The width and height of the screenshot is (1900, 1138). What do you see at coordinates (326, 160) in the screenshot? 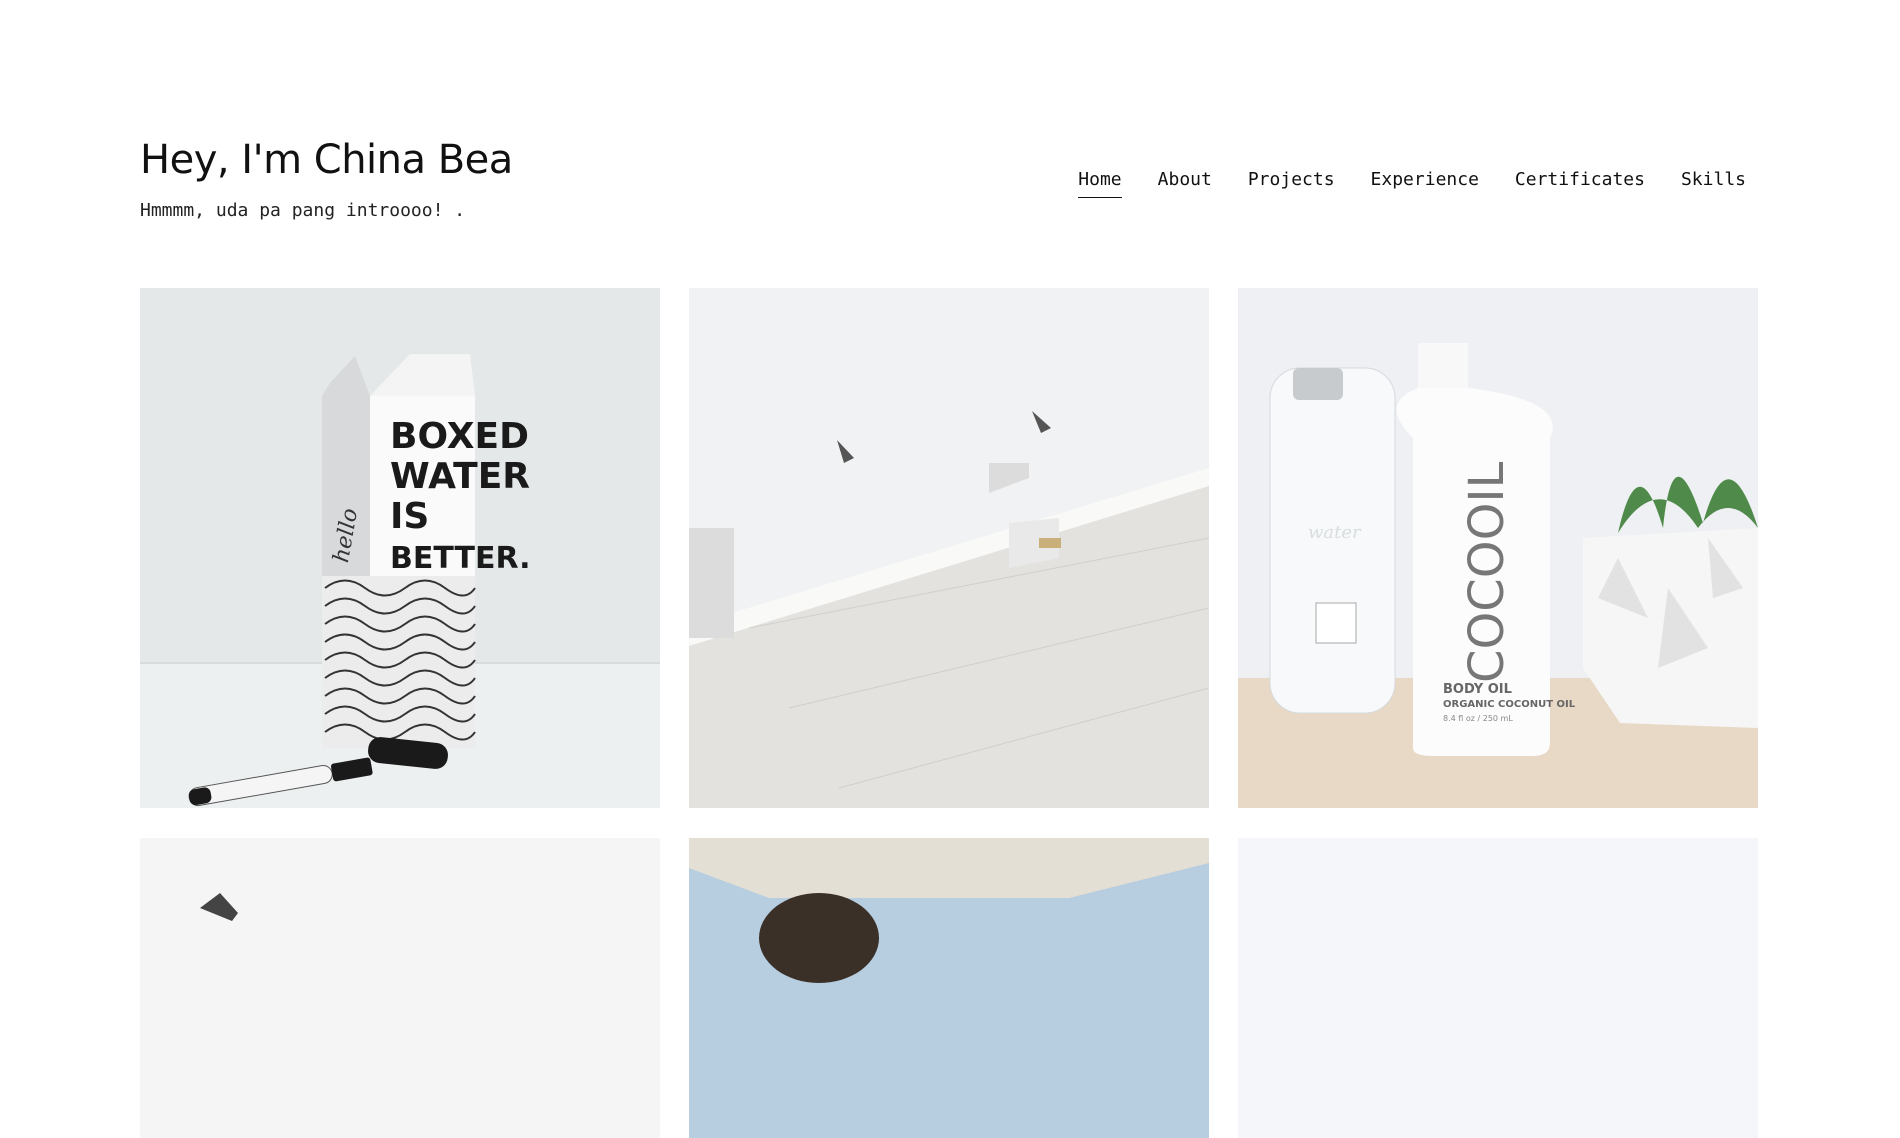
I see `site-title: Hey, I'm China Bea` at bounding box center [326, 160].